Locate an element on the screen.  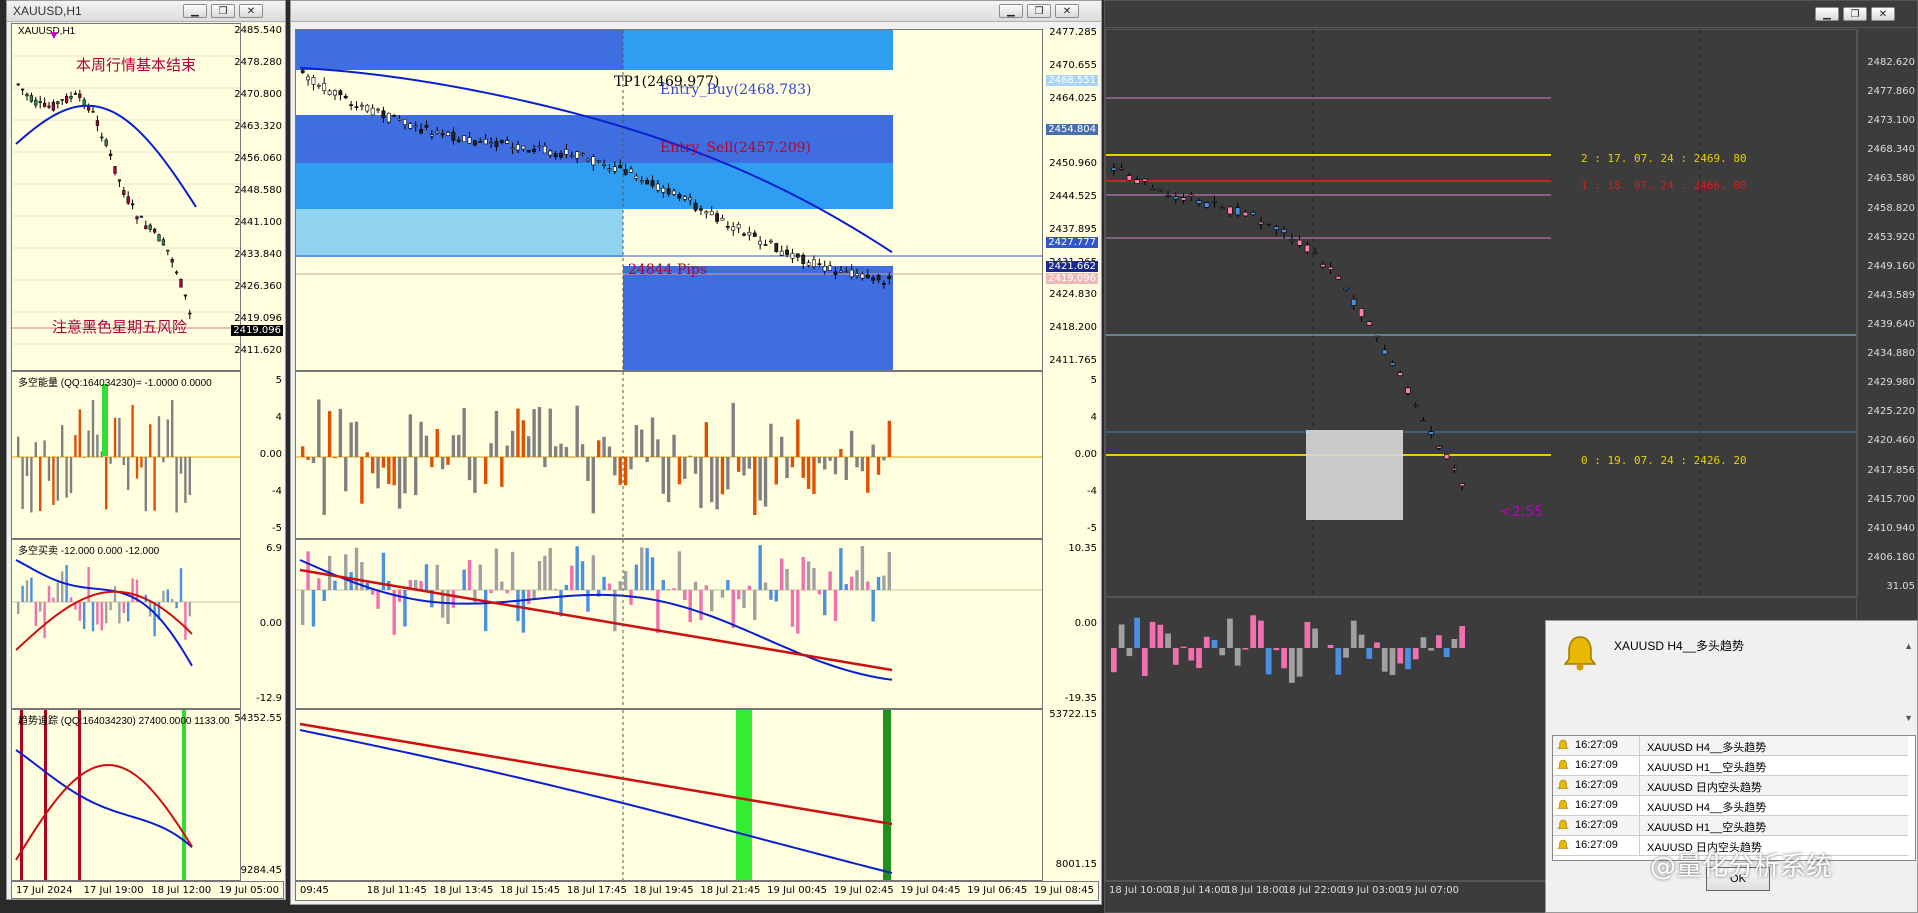
indicator-pane-energy is located at coordinates (669, 455).